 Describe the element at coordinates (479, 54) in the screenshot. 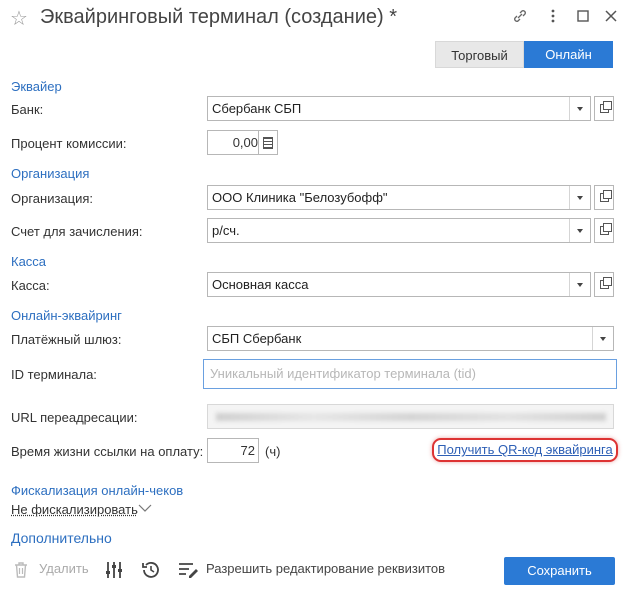

I see `tab-trade: Торговый` at that location.